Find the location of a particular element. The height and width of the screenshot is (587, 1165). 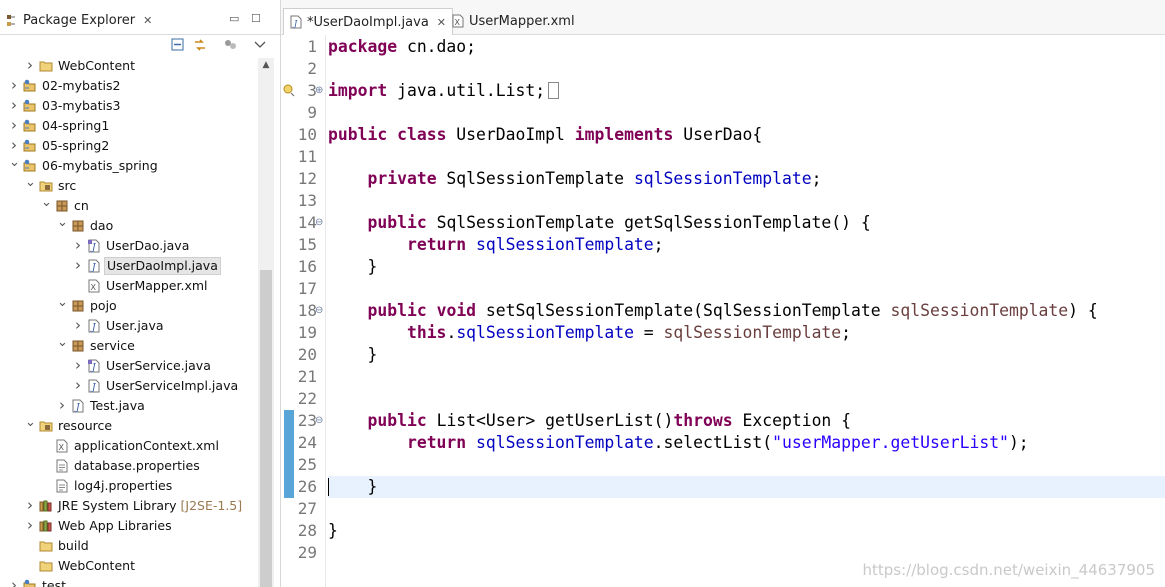

scroll-up-icon: ▲ is located at coordinates (266, 65).